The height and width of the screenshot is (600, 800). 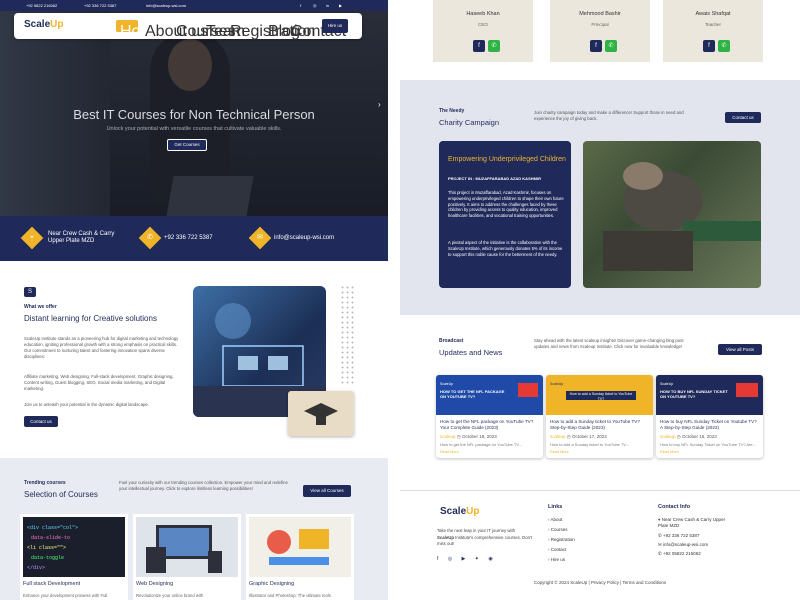 What do you see at coordinates (645, 582) in the screenshot?
I see `terms-link: Terms and Conditions` at bounding box center [645, 582].